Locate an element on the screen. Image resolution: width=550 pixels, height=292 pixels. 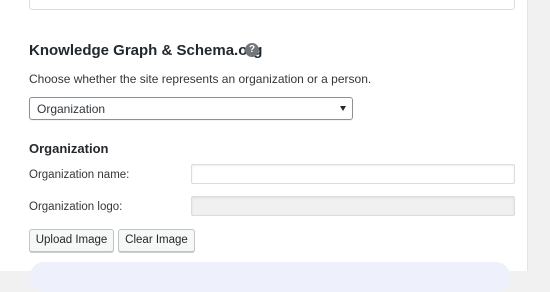
clear-image-button: Clear Image is located at coordinates (156, 240).